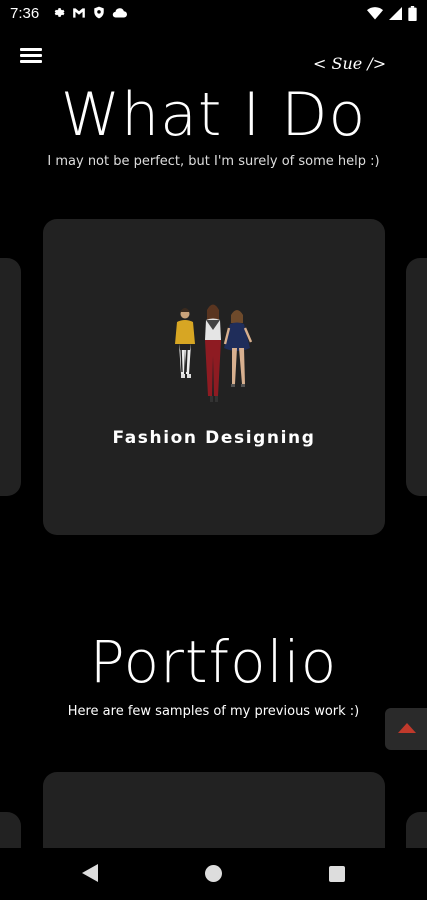  I want to click on portfolio-title: Portfolio, so click(213, 662).